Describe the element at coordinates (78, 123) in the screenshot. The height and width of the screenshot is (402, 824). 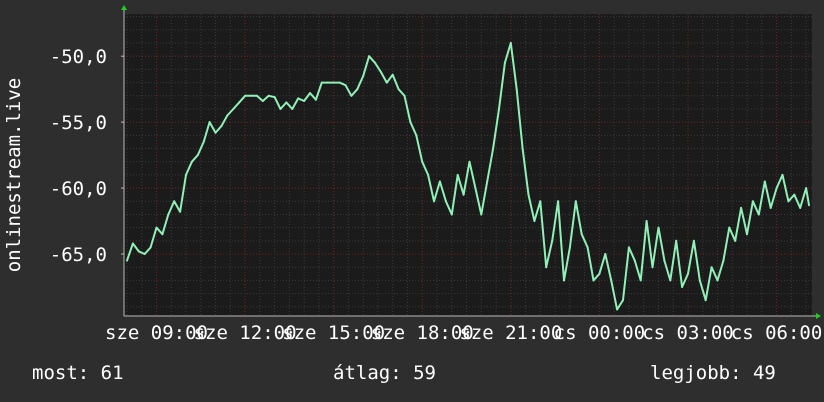
I see `y-tick-label: -55,0` at that location.